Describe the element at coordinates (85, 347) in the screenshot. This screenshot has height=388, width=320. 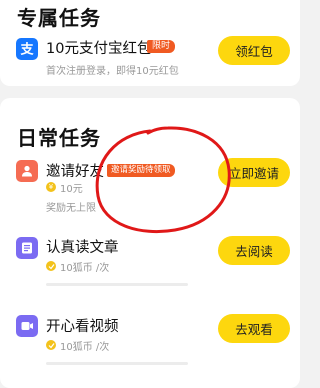
I see `watch-video-reward: 10狐币 /次` at that location.